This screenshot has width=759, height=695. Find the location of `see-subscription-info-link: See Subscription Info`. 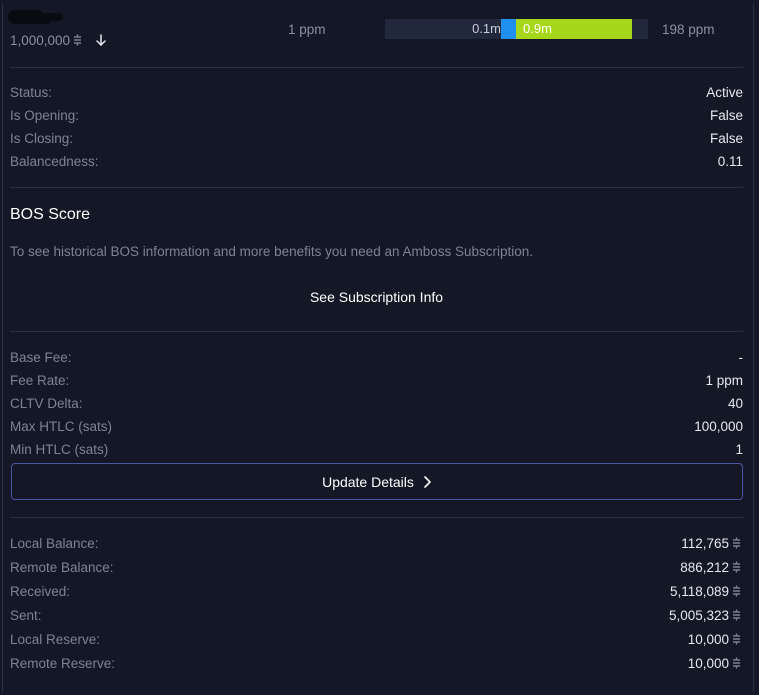

see-subscription-info-link: See Subscription Info is located at coordinates (376, 297).